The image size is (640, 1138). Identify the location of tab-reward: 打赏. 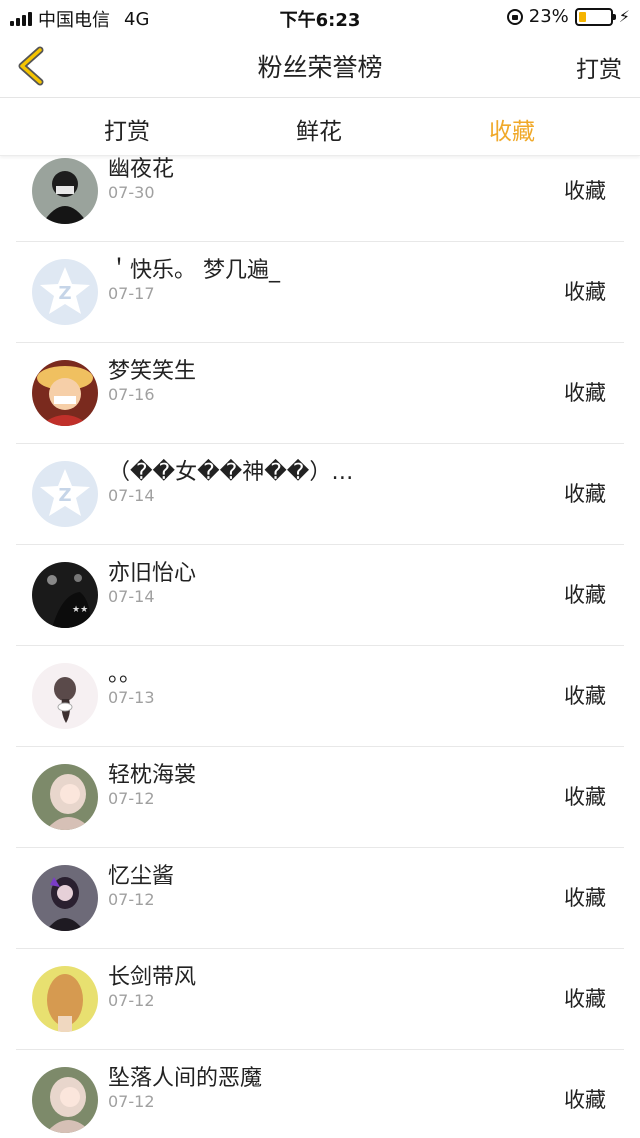
(127, 129).